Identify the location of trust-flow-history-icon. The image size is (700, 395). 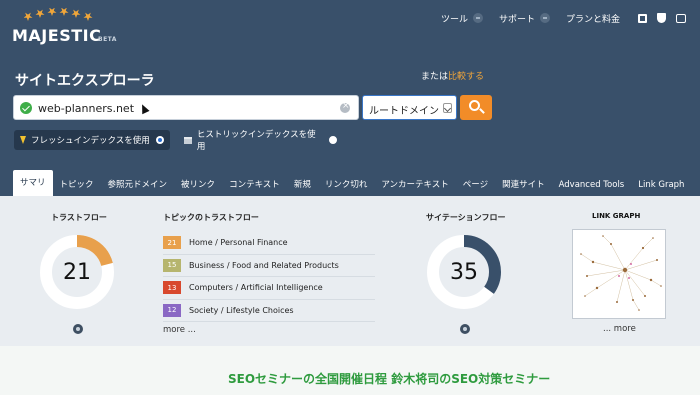
(78, 329).